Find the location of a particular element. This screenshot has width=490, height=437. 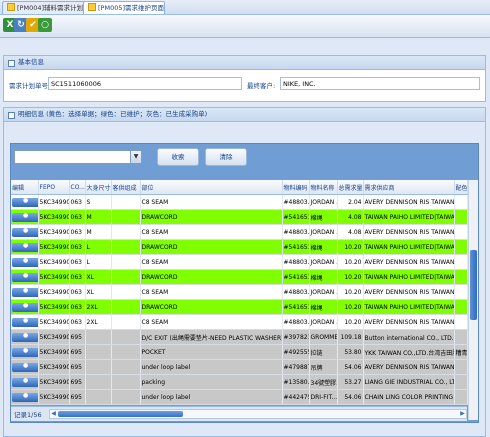

cell-qty: 53.80 is located at coordinates (350, 352).